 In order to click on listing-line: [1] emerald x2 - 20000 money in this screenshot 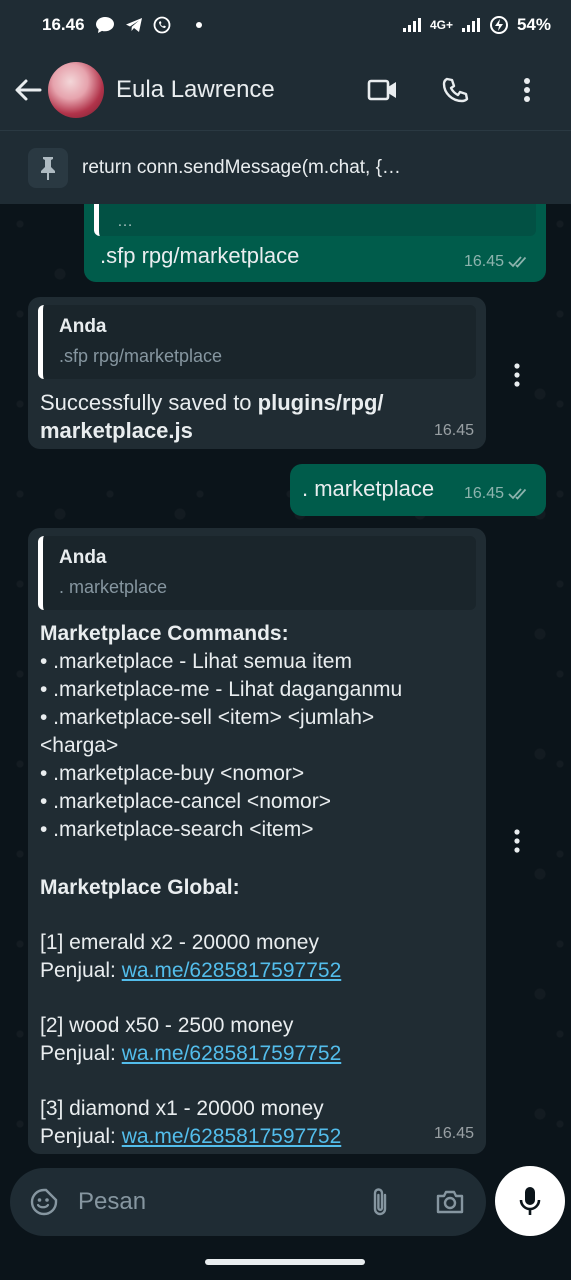, I will do `click(179, 942)`.